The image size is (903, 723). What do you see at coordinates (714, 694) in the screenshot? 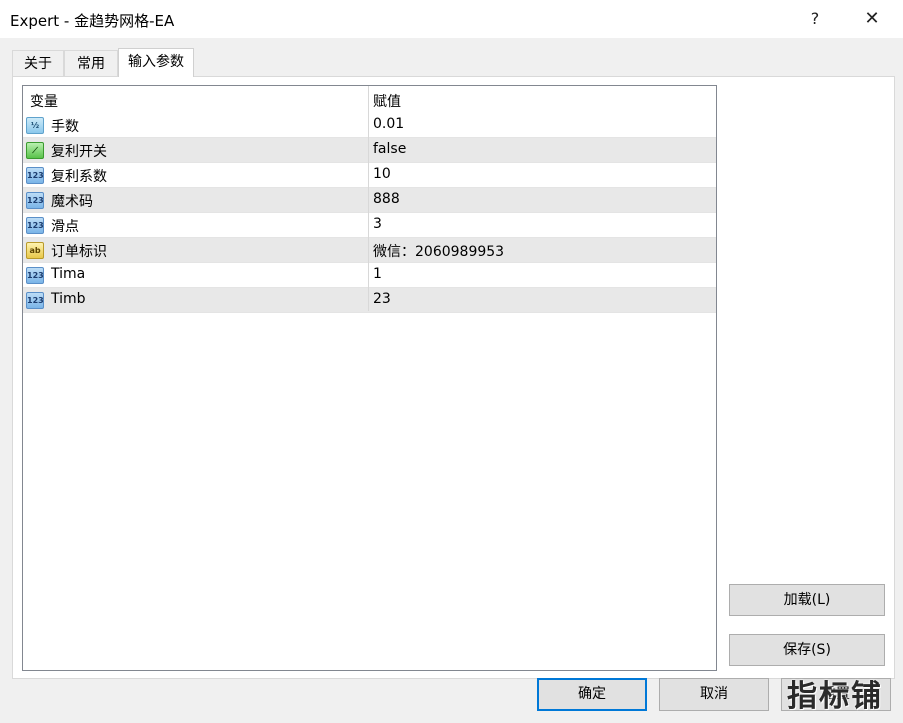
I see `cancel-button: 取消` at bounding box center [714, 694].